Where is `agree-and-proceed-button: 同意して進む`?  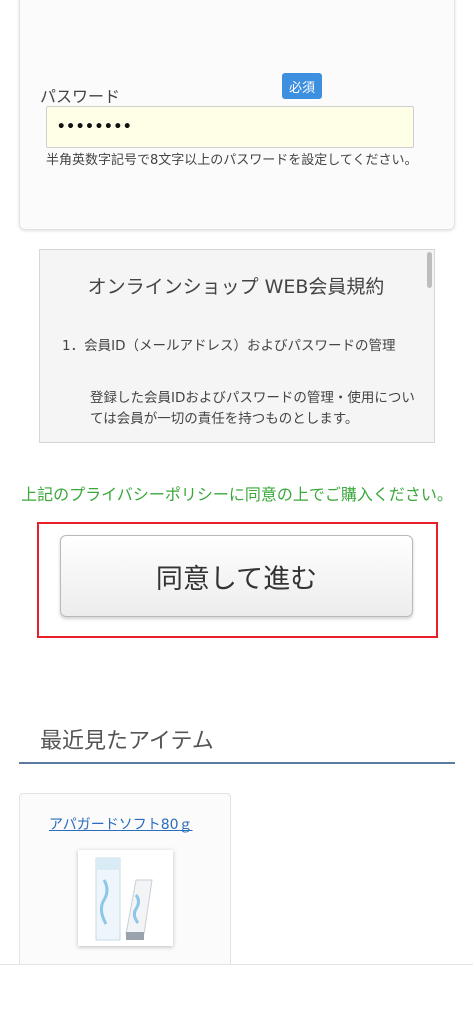 agree-and-proceed-button: 同意して進む is located at coordinates (236, 576).